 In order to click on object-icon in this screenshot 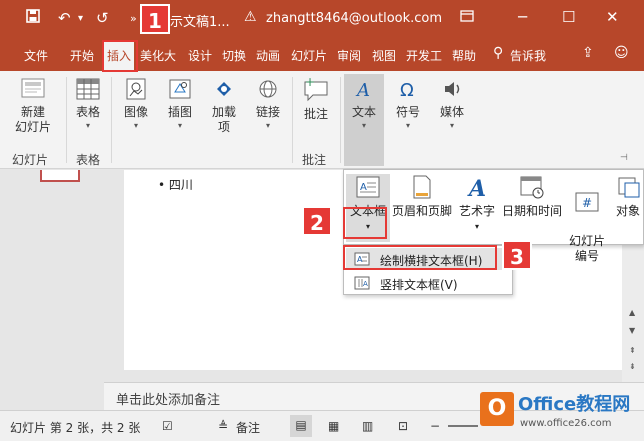, I will do `click(629, 187)`.